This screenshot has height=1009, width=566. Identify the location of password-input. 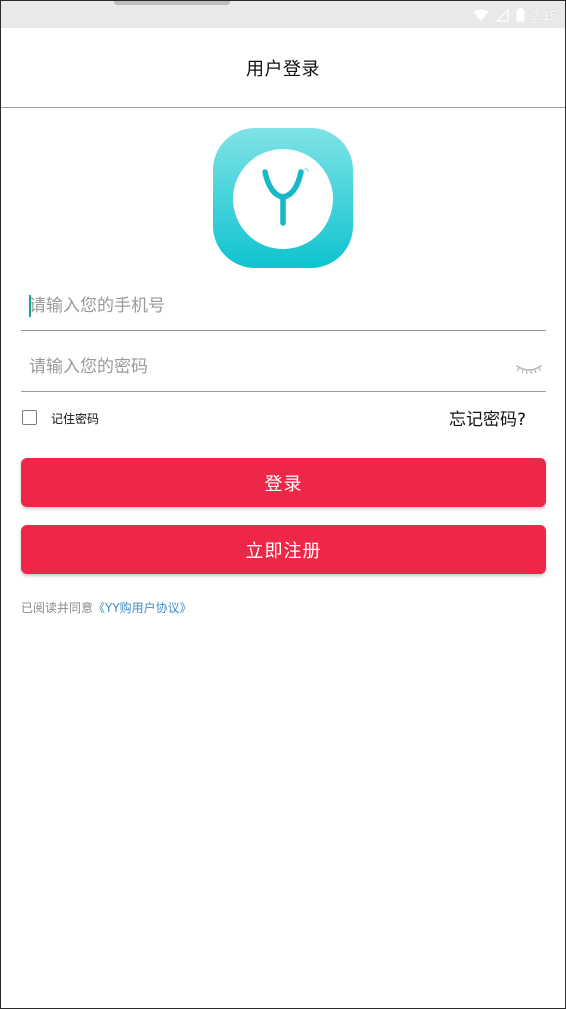
(264, 367).